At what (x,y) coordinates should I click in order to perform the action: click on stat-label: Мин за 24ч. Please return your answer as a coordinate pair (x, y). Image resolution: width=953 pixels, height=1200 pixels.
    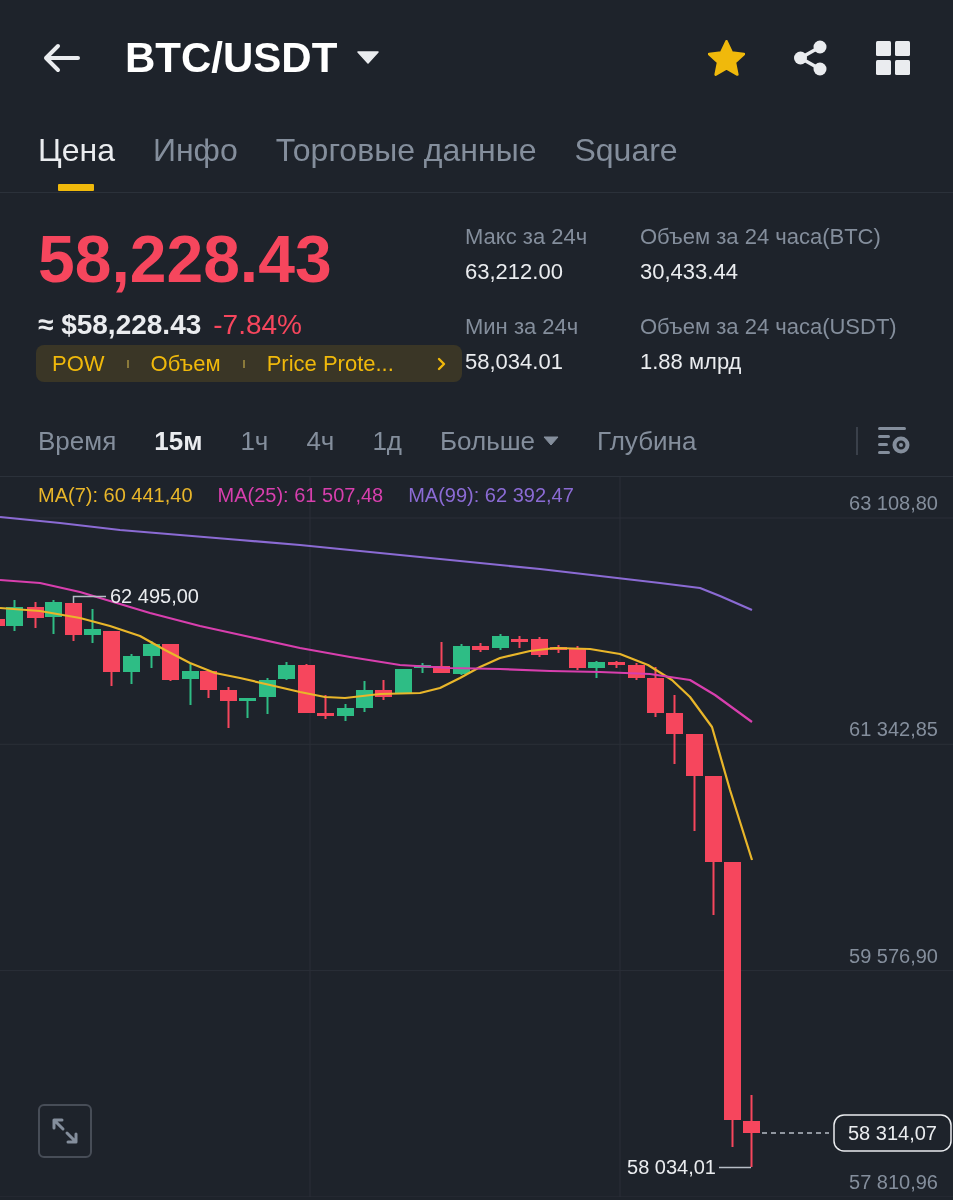
    Looking at the image, I should click on (522, 327).